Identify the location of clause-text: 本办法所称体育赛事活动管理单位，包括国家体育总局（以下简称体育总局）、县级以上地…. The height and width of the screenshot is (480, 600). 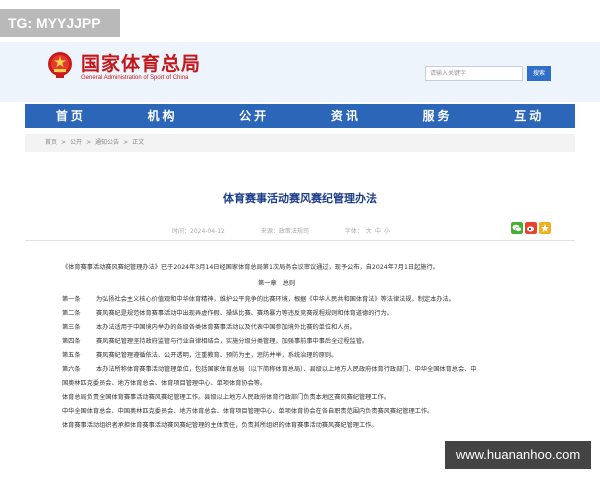
(286, 369).